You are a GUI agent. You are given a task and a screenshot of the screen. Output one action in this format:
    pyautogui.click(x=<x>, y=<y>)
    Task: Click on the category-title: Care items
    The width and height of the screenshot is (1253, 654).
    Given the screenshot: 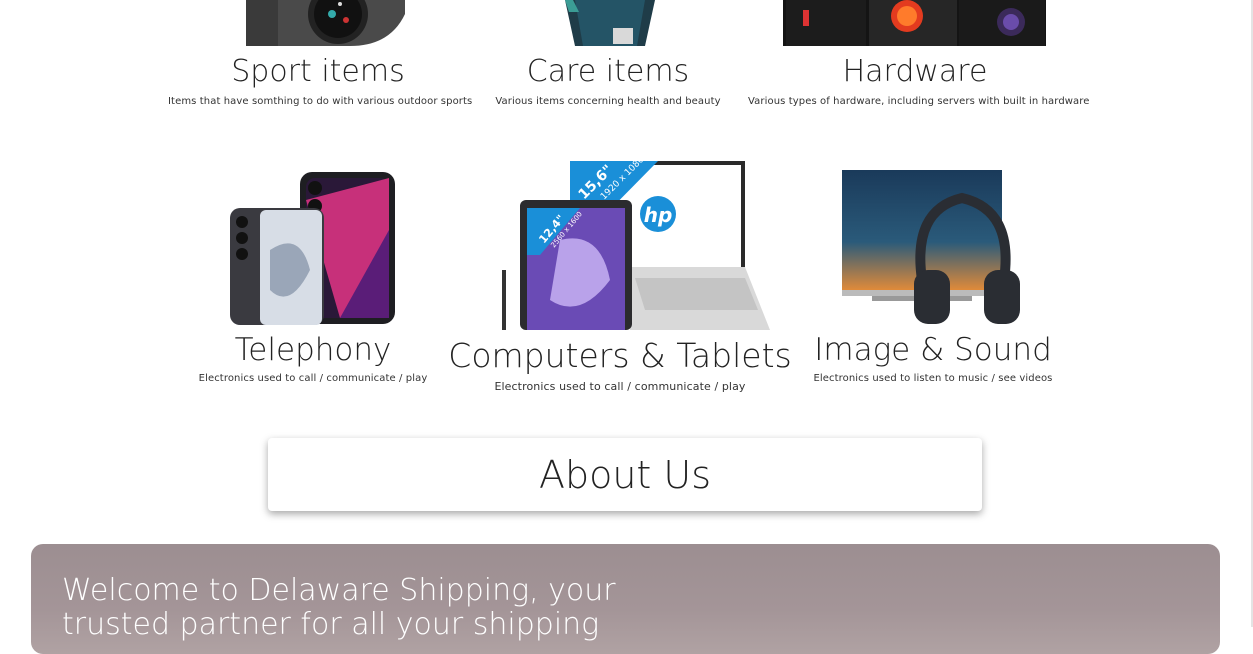 What is the action you would take?
    pyautogui.click(x=608, y=72)
    